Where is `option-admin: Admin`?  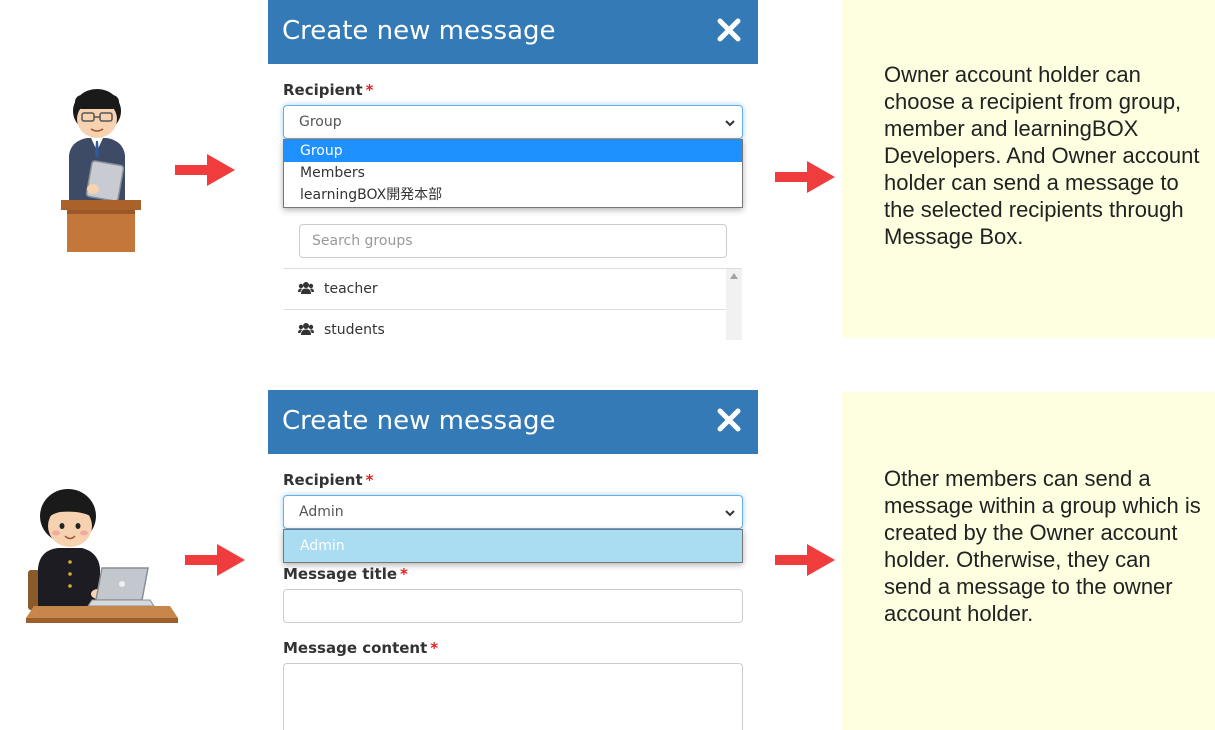 option-admin: Admin is located at coordinates (513, 546).